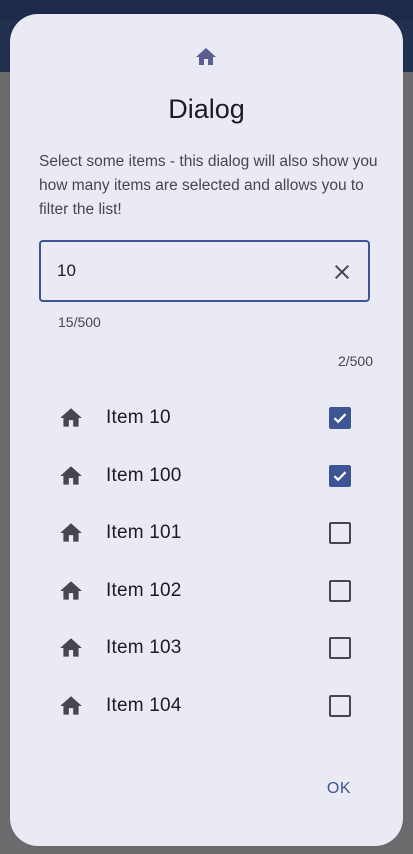 This screenshot has width=413, height=854. Describe the element at coordinates (79, 322) in the screenshot. I see `character-counter: 15/500` at that location.